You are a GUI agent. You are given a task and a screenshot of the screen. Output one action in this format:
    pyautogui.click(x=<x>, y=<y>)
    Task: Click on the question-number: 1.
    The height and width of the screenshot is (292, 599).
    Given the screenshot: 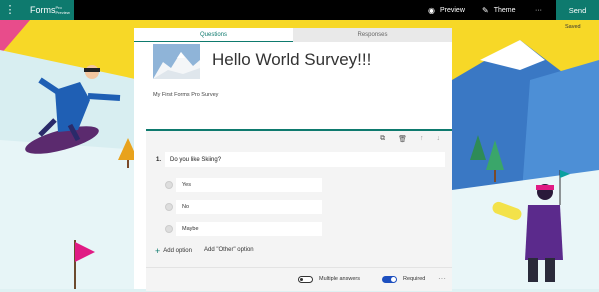 What is the action you would take?
    pyautogui.click(x=159, y=160)
    